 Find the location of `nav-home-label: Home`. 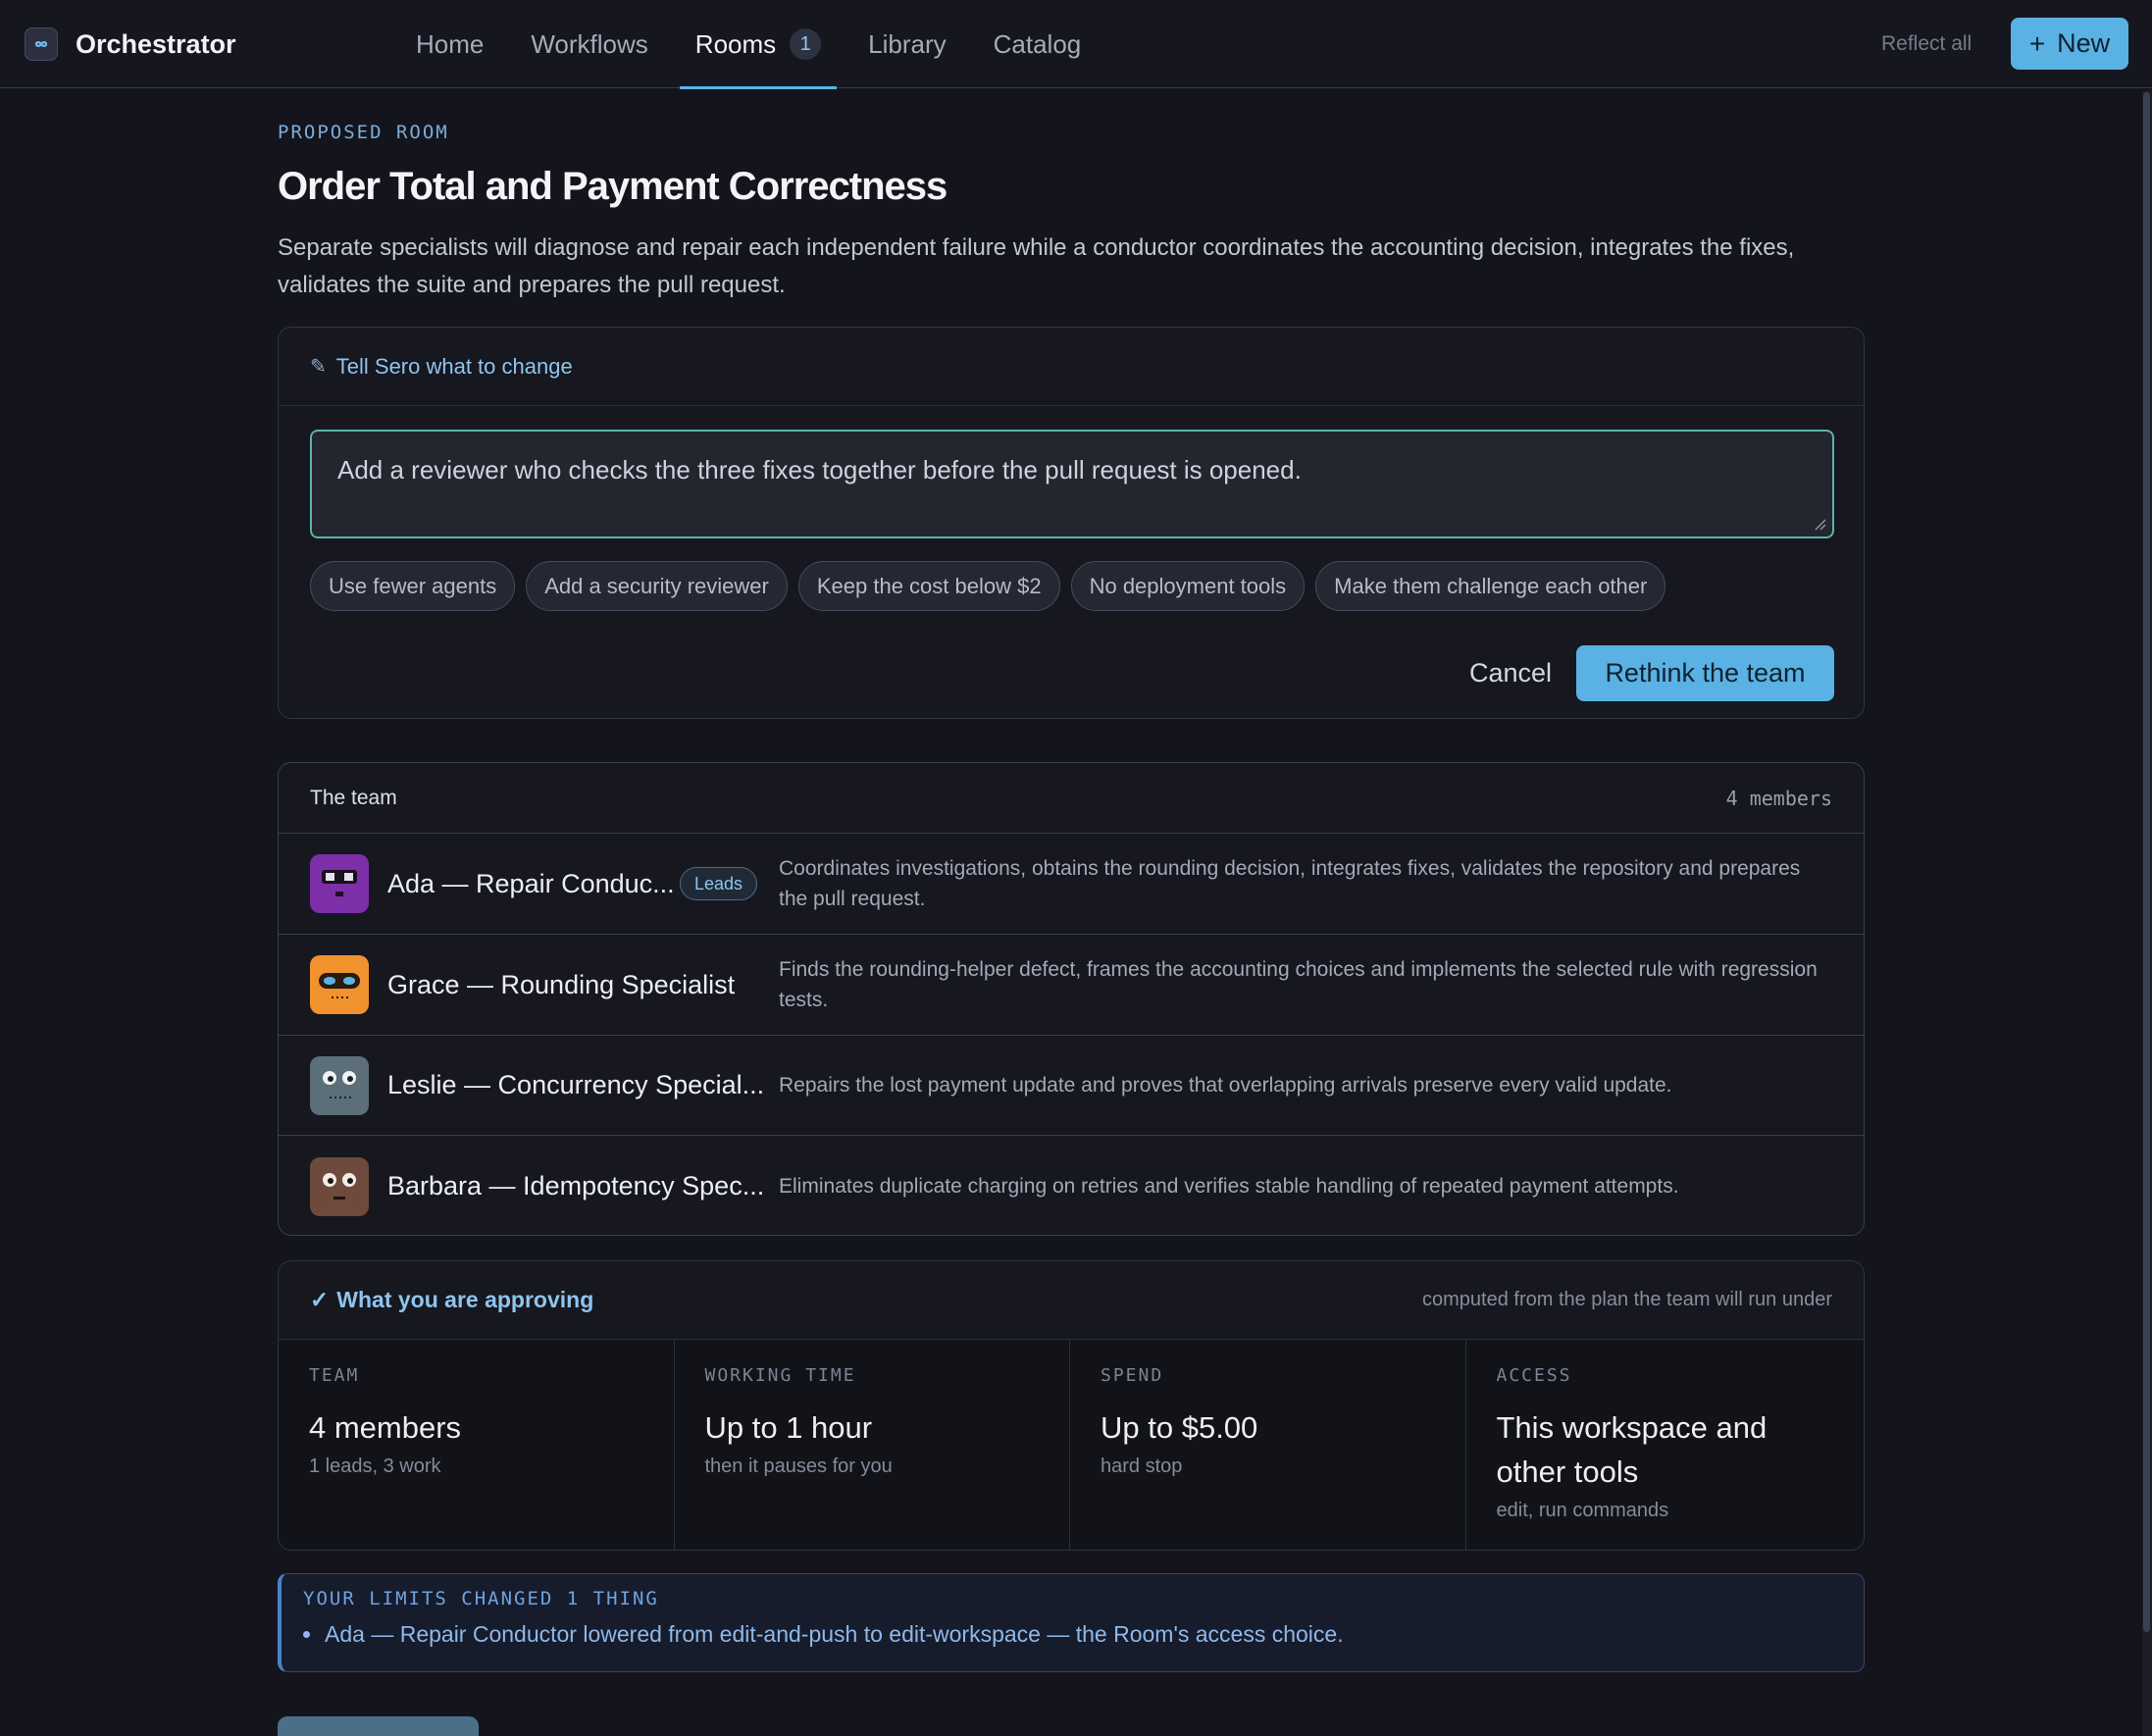

nav-home-label: Home is located at coordinates (450, 44).